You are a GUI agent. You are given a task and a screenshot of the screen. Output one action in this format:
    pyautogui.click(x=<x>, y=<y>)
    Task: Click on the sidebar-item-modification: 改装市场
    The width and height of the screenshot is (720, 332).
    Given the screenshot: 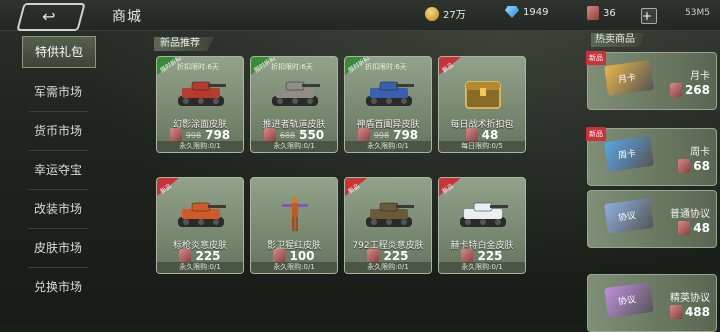 What is the action you would take?
    pyautogui.click(x=58, y=209)
    